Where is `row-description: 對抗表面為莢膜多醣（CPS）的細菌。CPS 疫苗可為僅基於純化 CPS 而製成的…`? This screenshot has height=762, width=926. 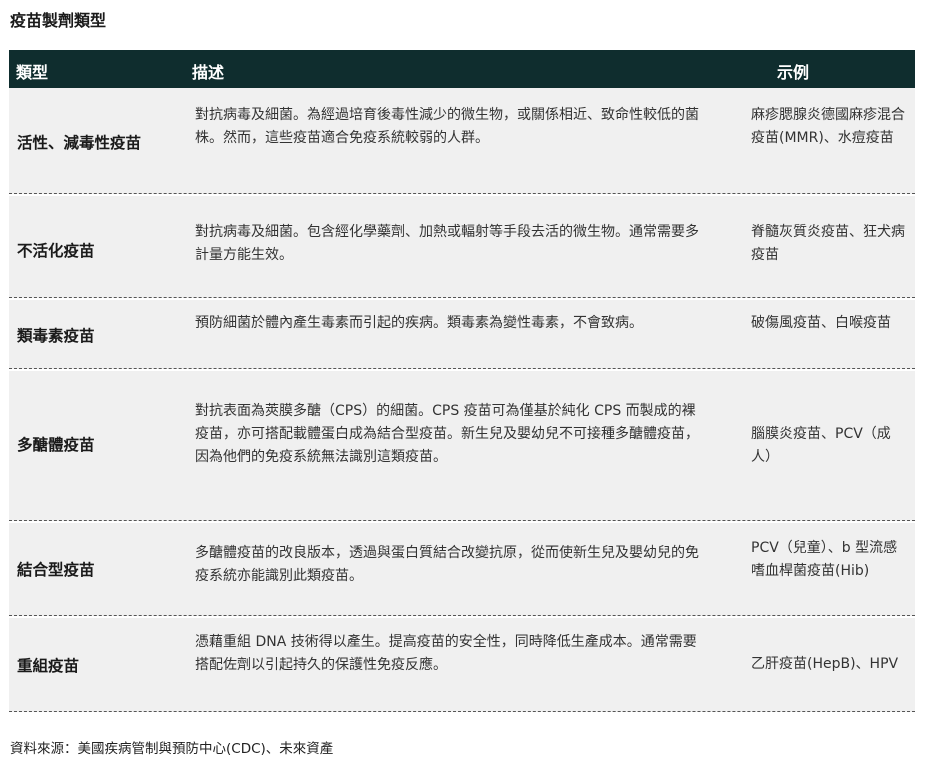 row-description: 對抗表面為莢膜多醣（CPS）的細菌。CPS 疫苗可為僅基於純化 CPS 而製成的… is located at coordinates (447, 434).